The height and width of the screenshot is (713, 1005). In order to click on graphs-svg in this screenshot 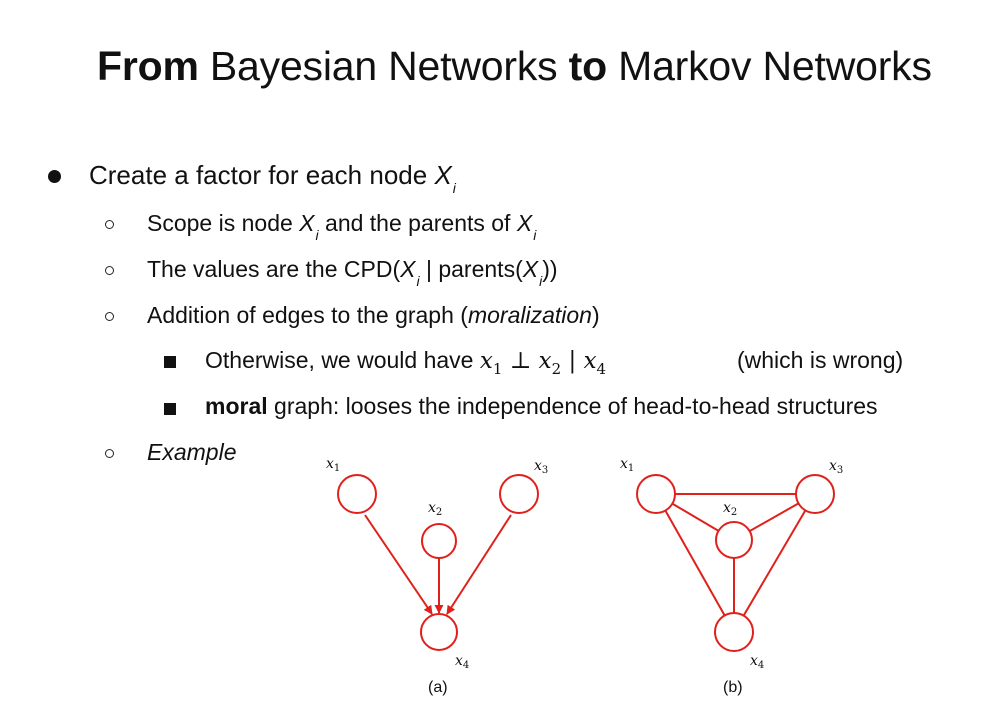, I will do `click(586, 563)`.